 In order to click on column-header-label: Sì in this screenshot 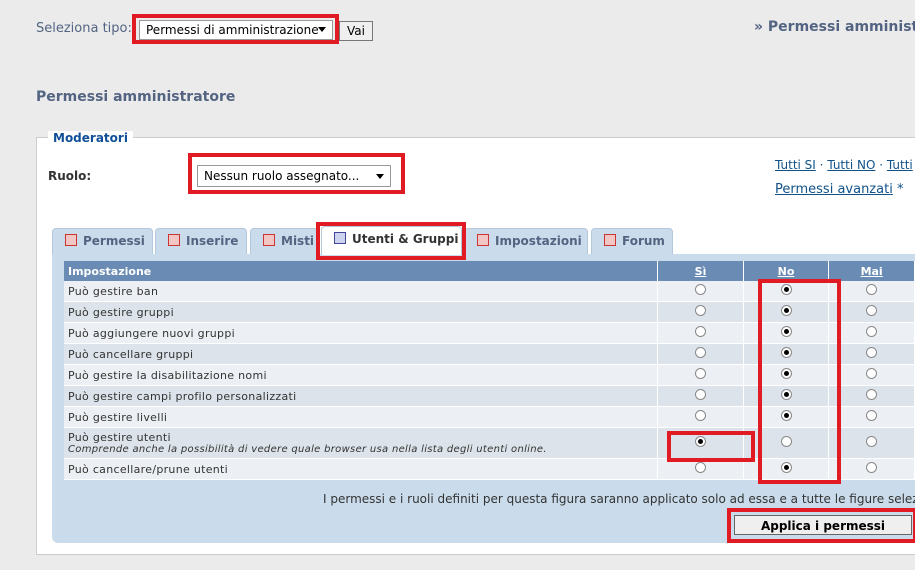, I will do `click(700, 271)`.